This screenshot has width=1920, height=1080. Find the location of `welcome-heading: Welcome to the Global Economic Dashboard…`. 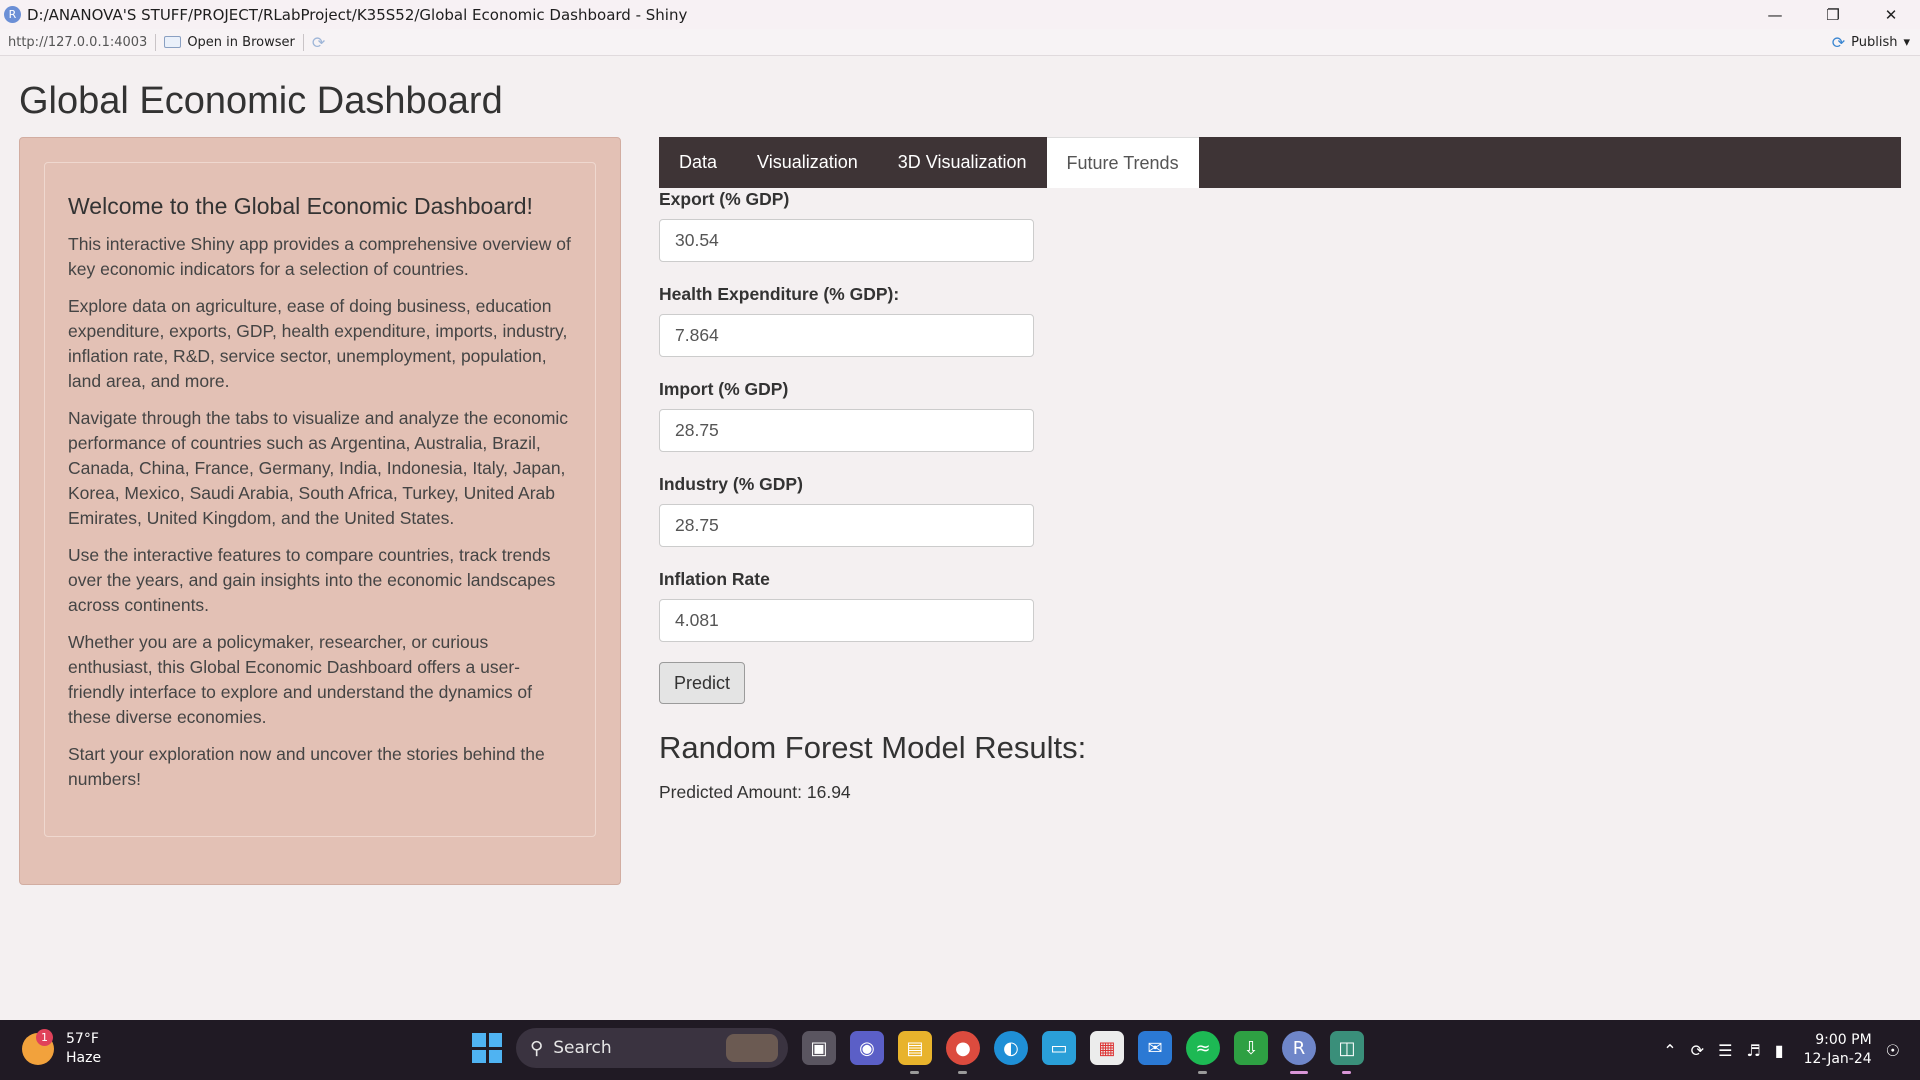

welcome-heading: Welcome to the Global Economic Dashboard… is located at coordinates (300, 206).